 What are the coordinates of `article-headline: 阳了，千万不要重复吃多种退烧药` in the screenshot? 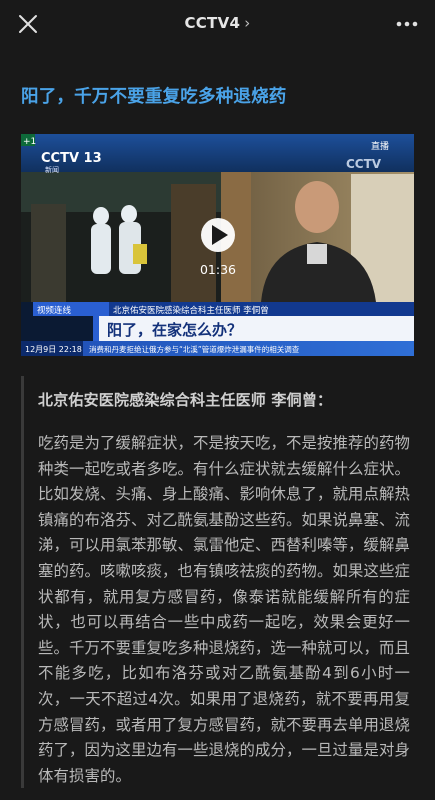 It's located at (154, 97).